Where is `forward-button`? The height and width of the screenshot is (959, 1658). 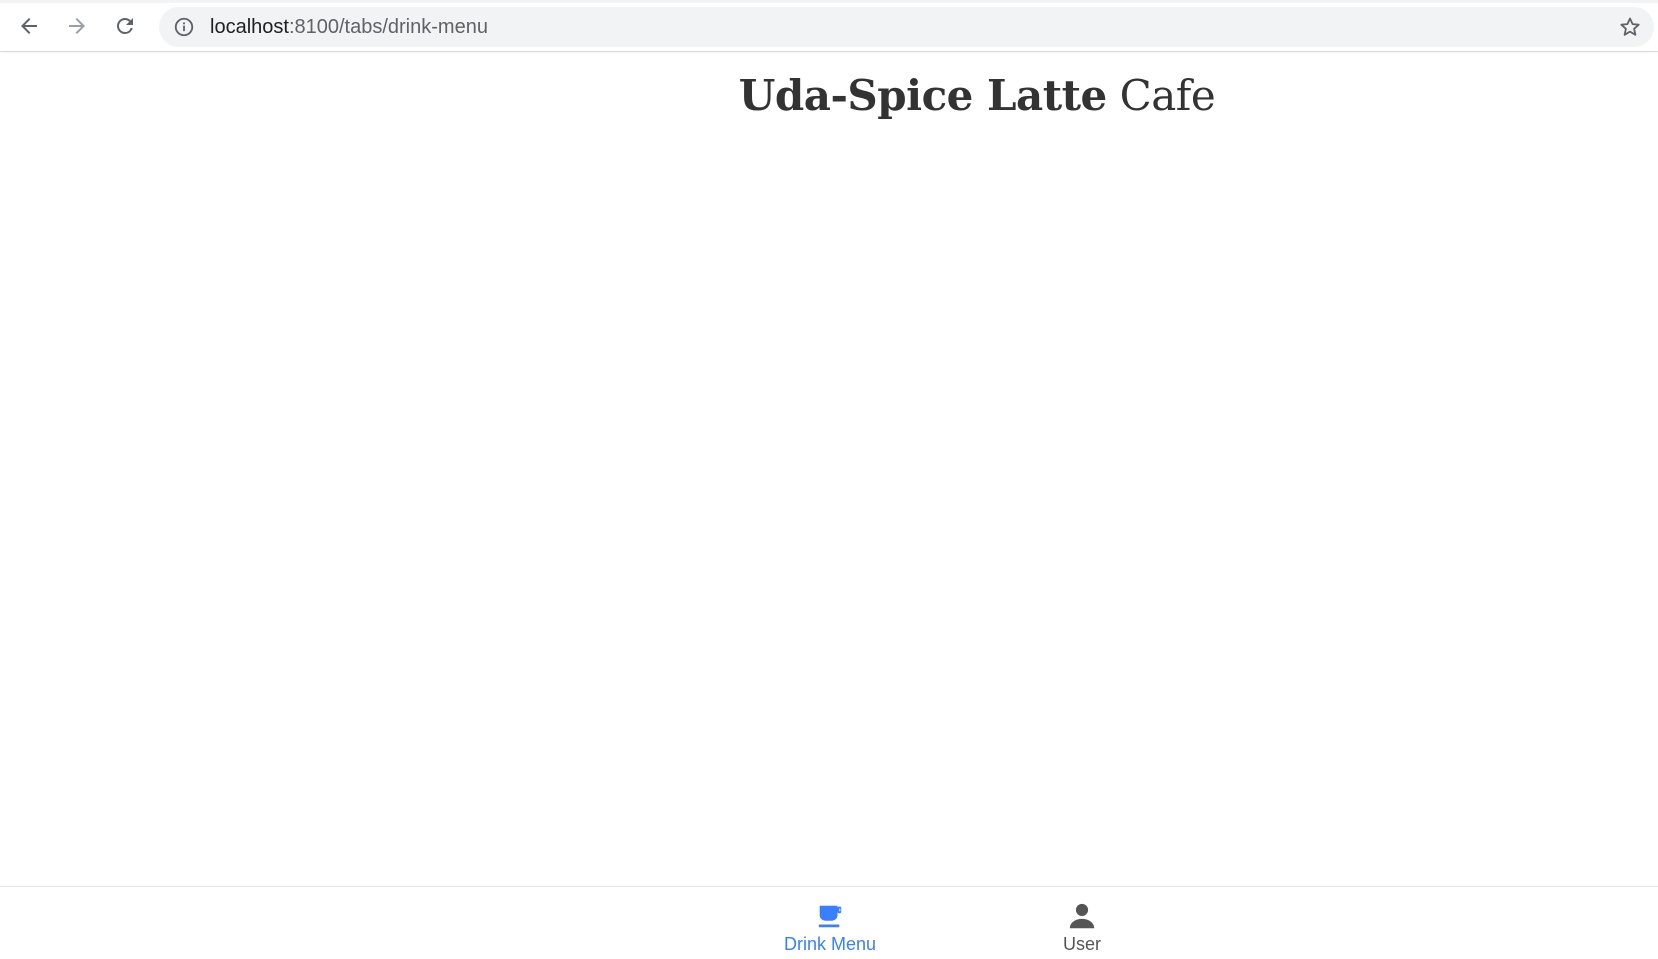
forward-button is located at coordinates (77, 26).